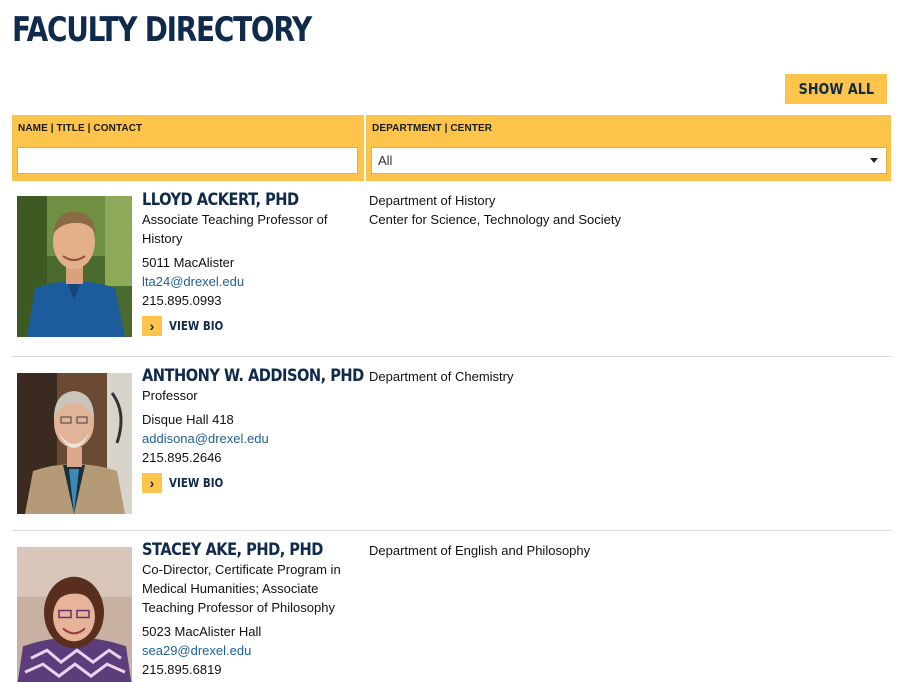  What do you see at coordinates (170, 395) in the screenshot?
I see `faculty-title: Professor` at bounding box center [170, 395].